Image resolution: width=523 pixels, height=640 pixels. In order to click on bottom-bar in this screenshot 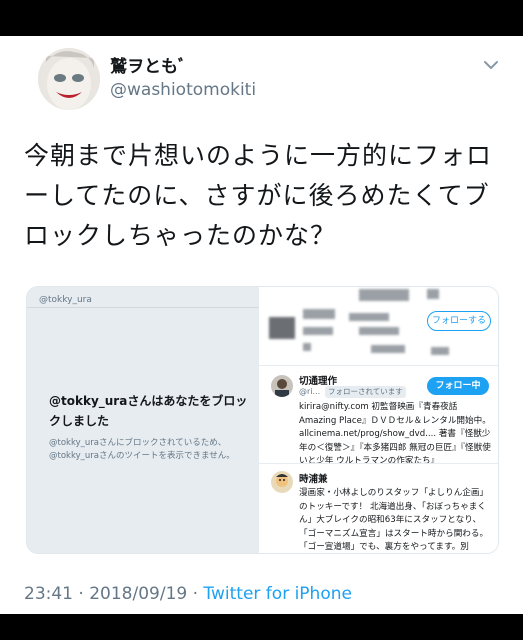, I will do `click(261, 627)`.